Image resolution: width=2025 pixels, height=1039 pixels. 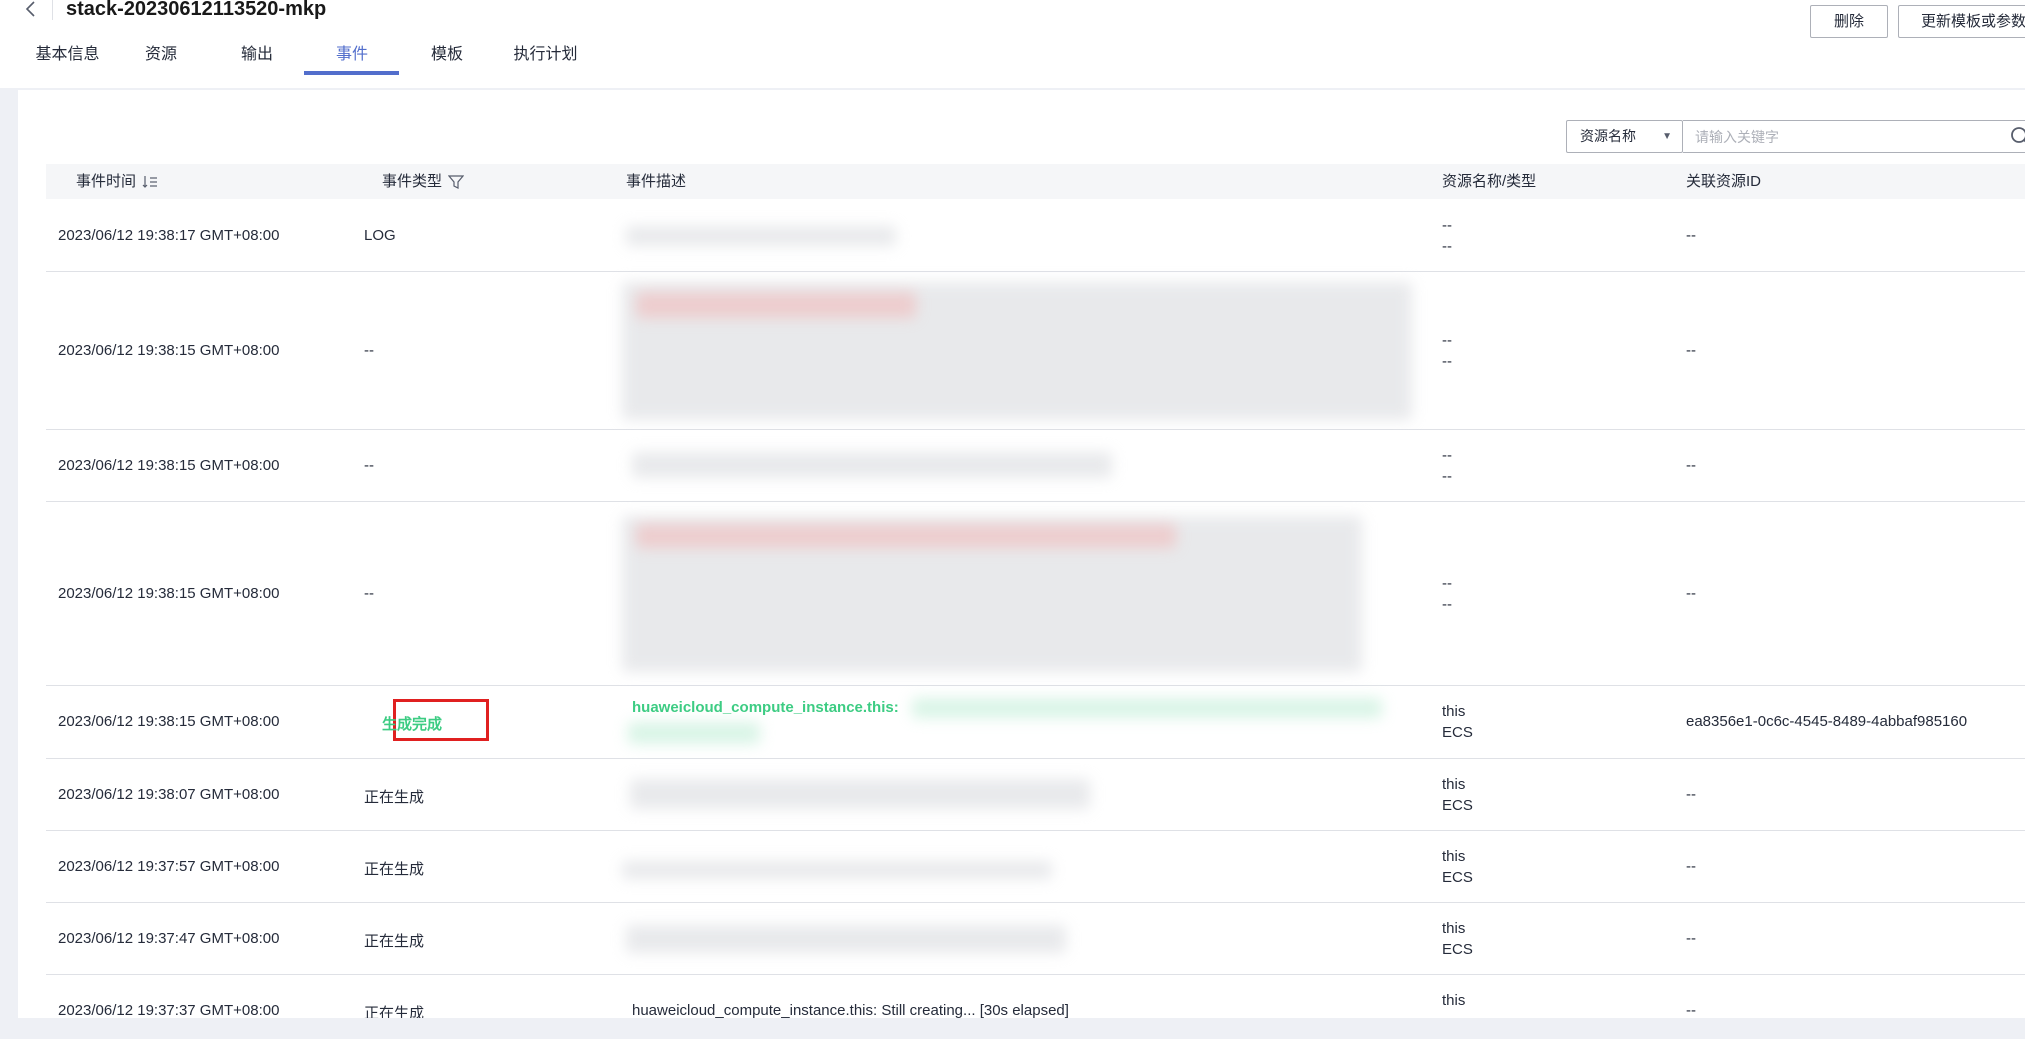 I want to click on filter-field-label: 资源名称, so click(x=1608, y=136).